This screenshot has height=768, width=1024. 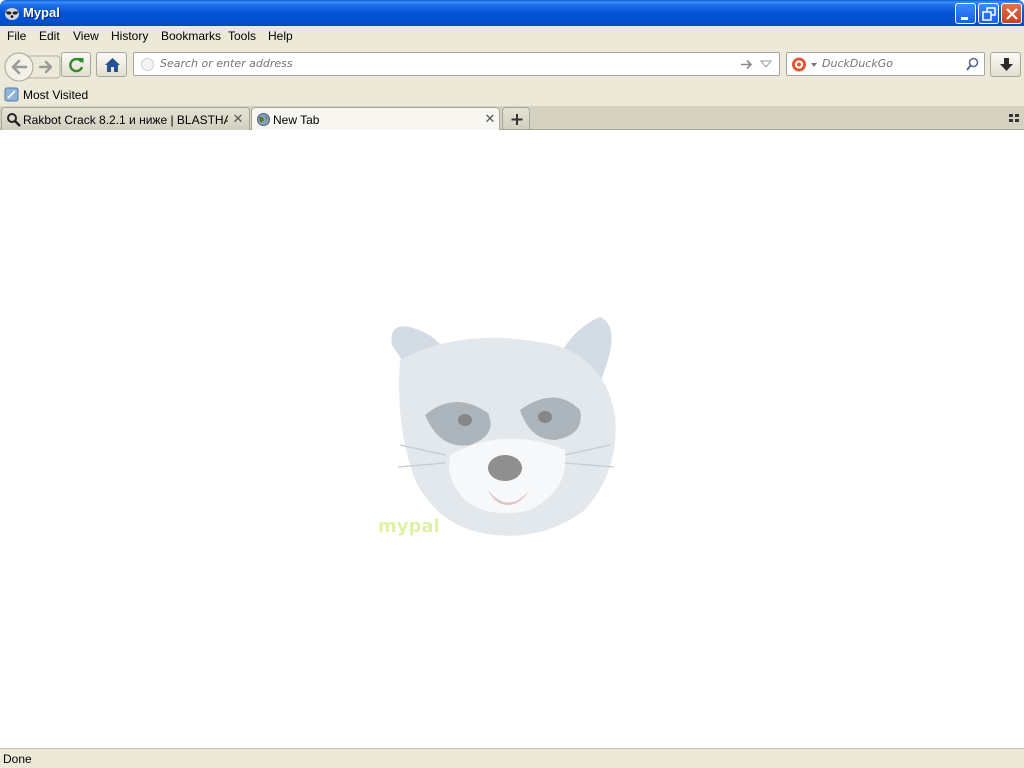 What do you see at coordinates (17, 759) in the screenshot?
I see `status-text: Done` at bounding box center [17, 759].